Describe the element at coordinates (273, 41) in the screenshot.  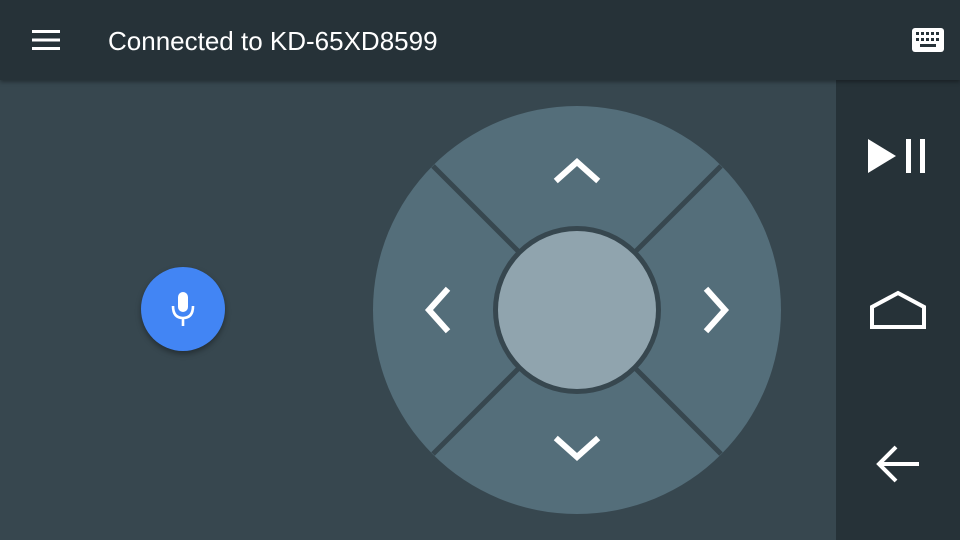
I see `page-title: Connected to KD-65XD8599` at that location.